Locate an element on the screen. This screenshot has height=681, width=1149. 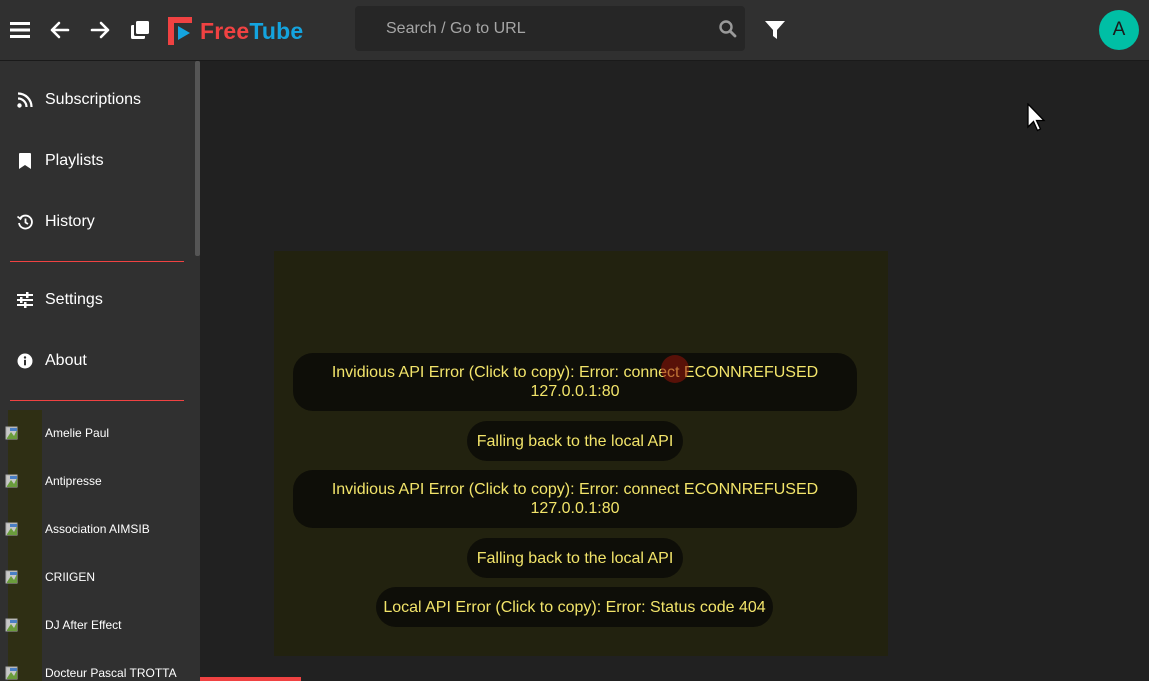
sidebar-item-settings: Settings is located at coordinates (97, 300).